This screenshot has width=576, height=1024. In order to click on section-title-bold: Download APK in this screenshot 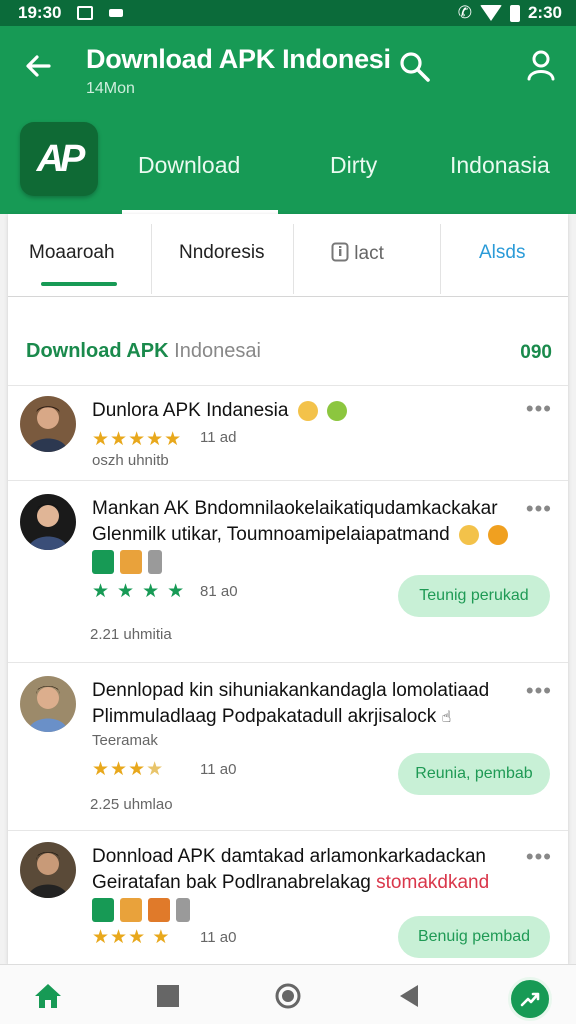, I will do `click(97, 351)`.